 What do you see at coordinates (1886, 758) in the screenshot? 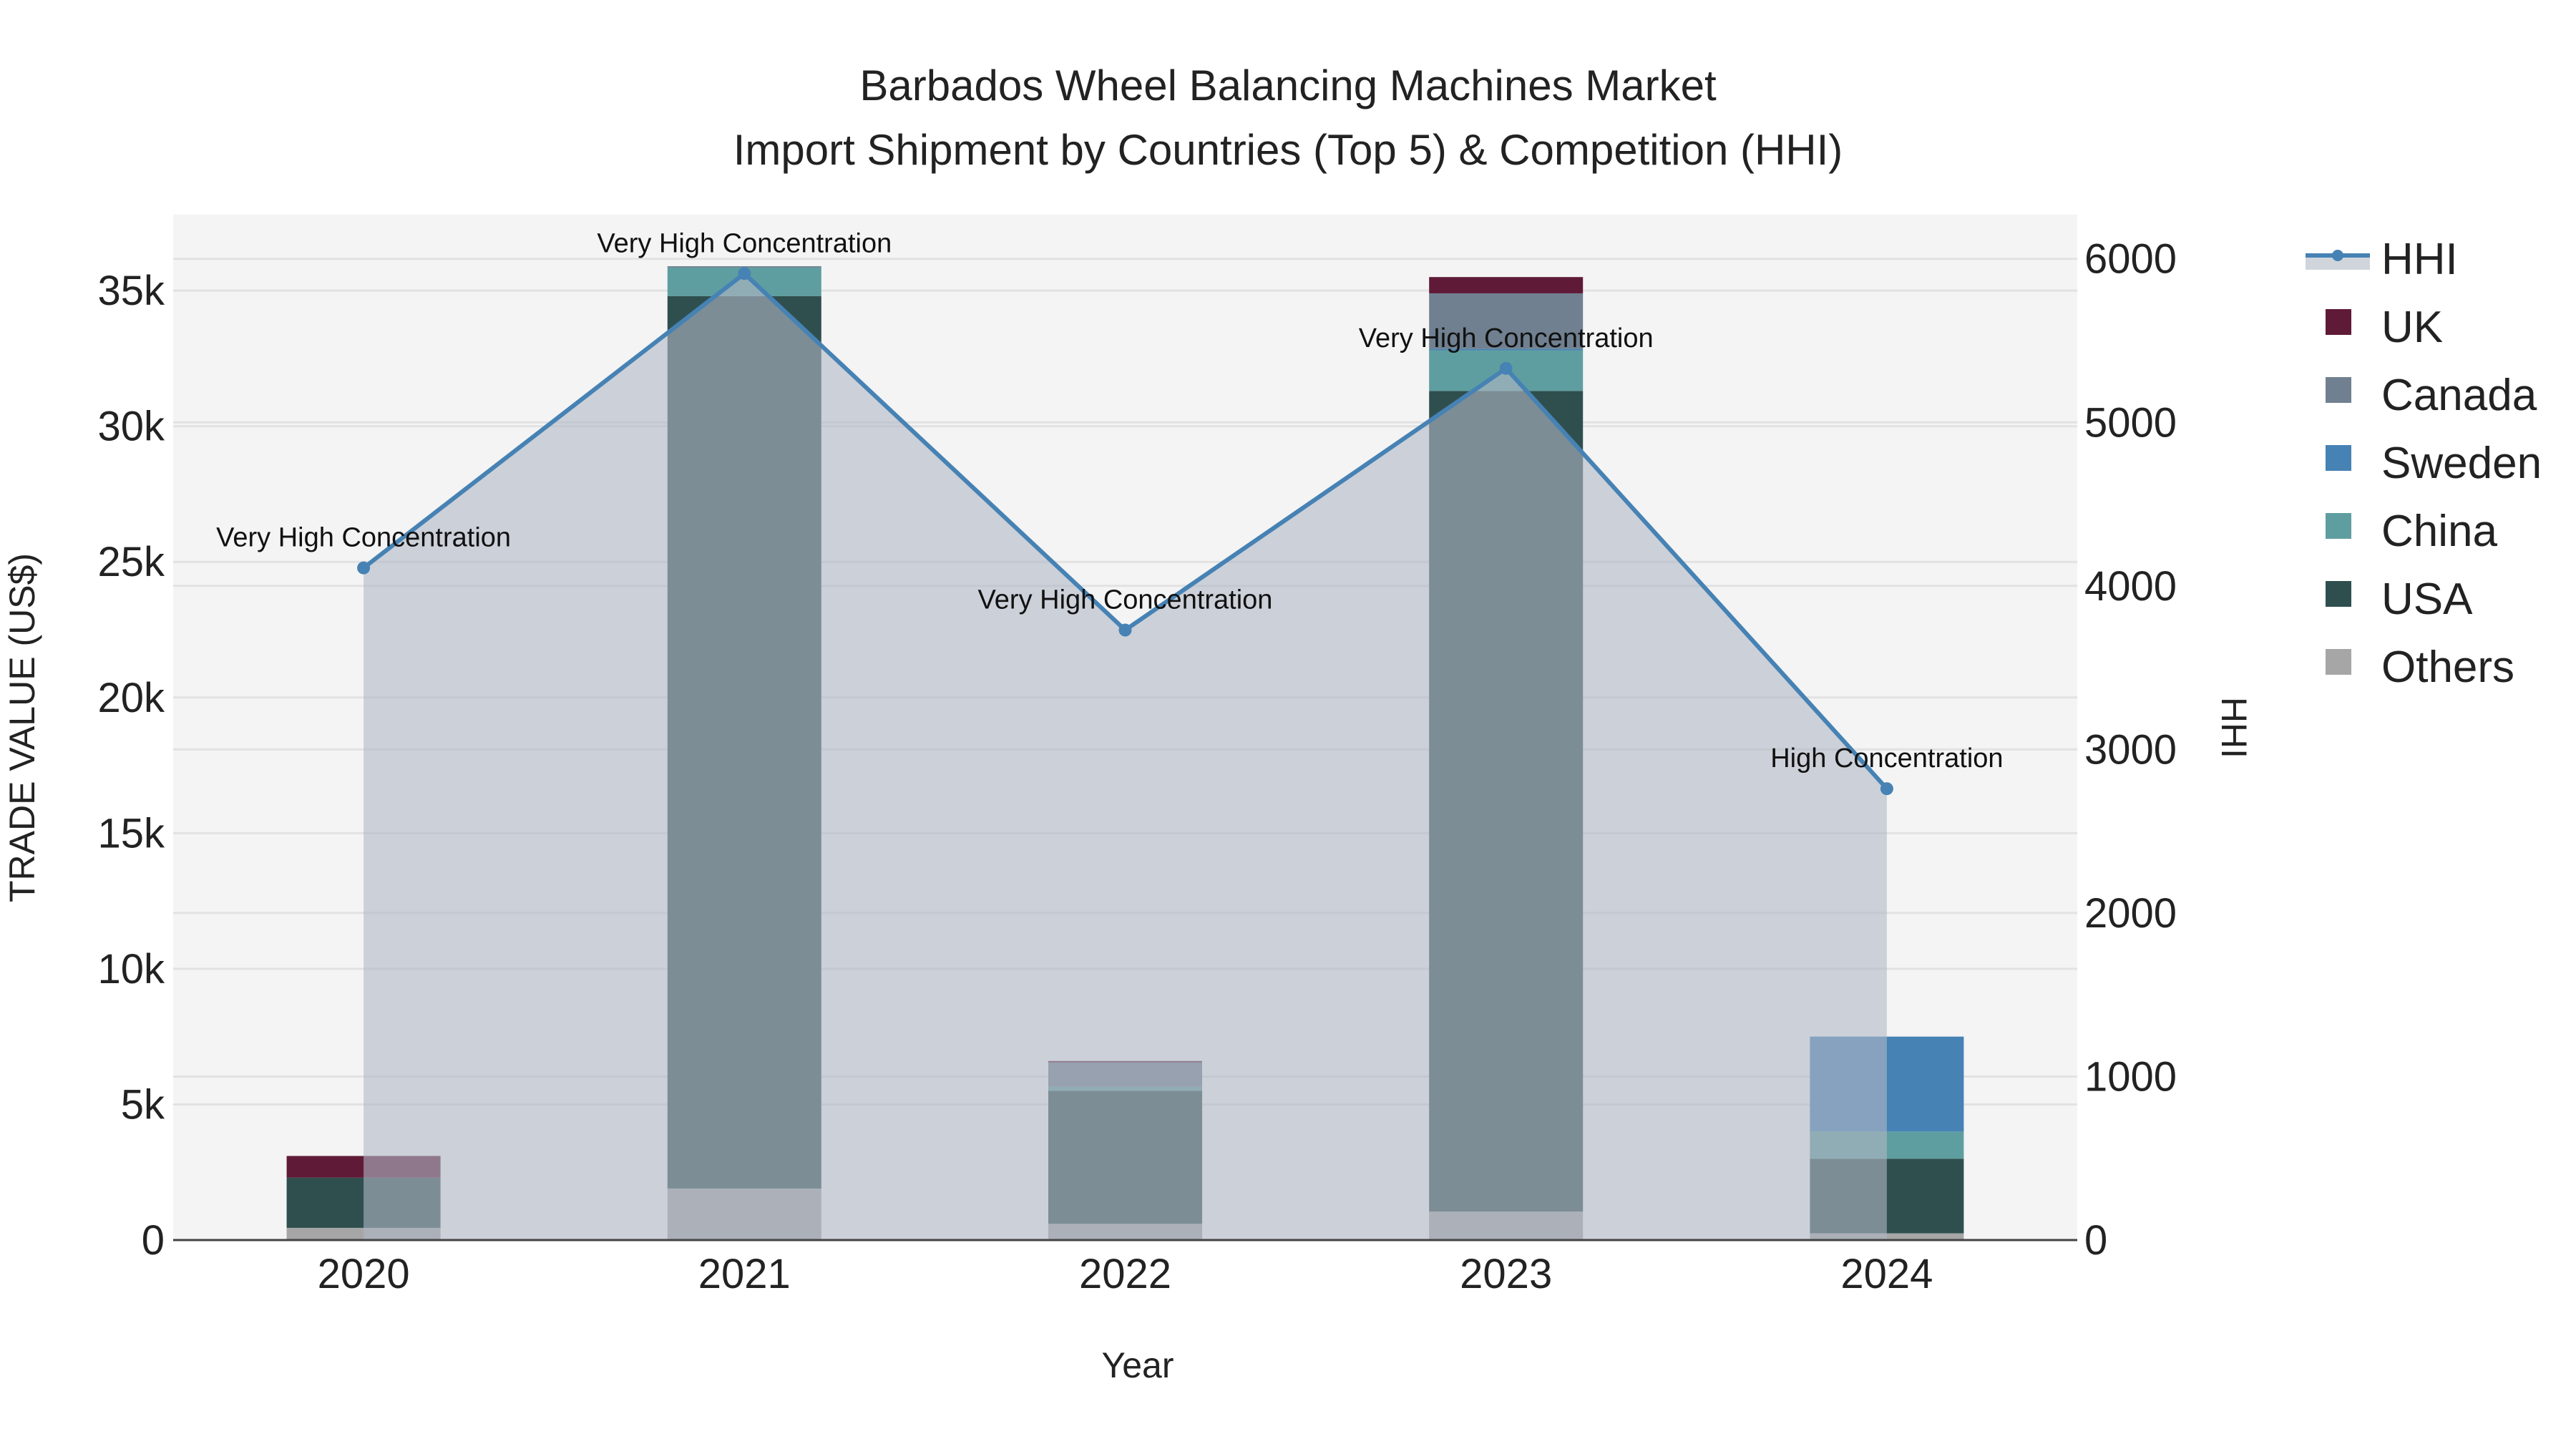
I see `hhi-annotation: High Concentration` at bounding box center [1886, 758].